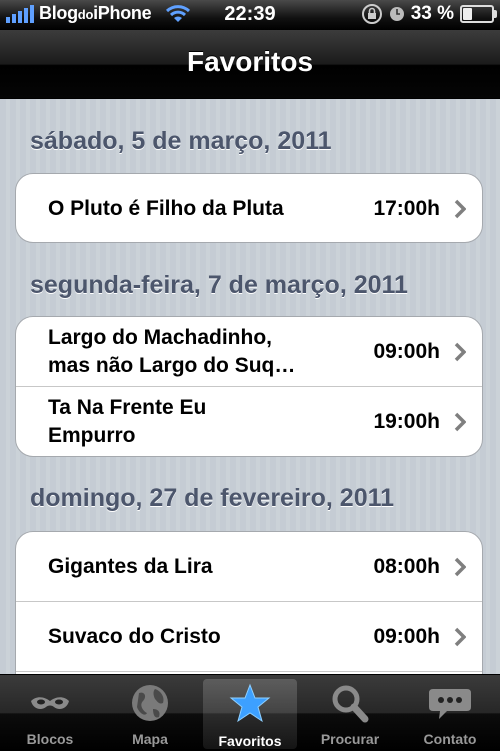 The height and width of the screenshot is (751, 500). What do you see at coordinates (134, 636) in the screenshot?
I see `event-name: Suvaco do Cristo` at bounding box center [134, 636].